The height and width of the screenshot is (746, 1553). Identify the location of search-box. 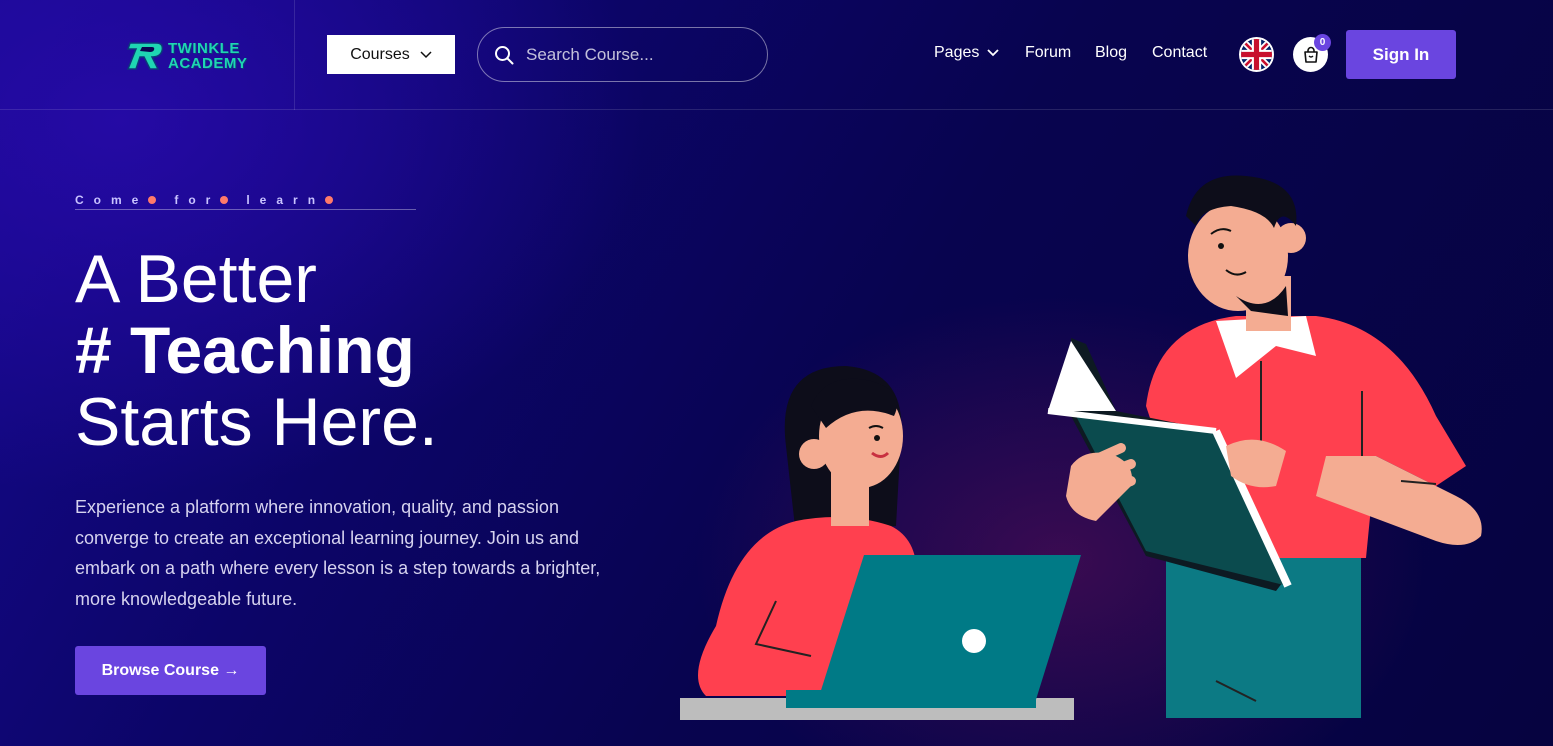
(622, 54).